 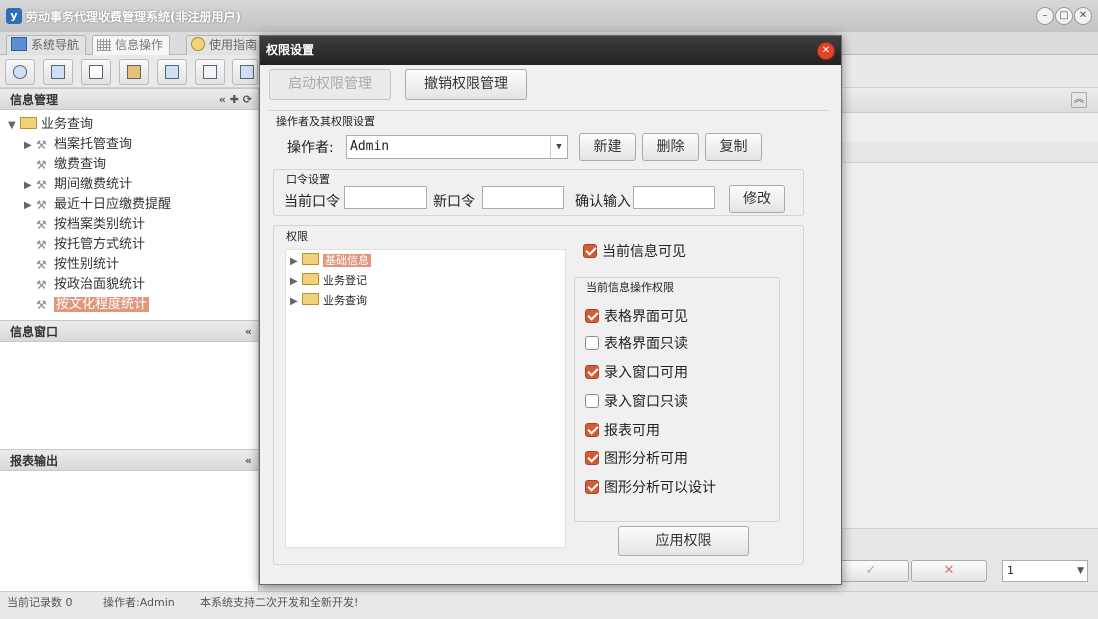 What do you see at coordinates (310, 148) in the screenshot?
I see `operator-label: 操作者:` at bounding box center [310, 148].